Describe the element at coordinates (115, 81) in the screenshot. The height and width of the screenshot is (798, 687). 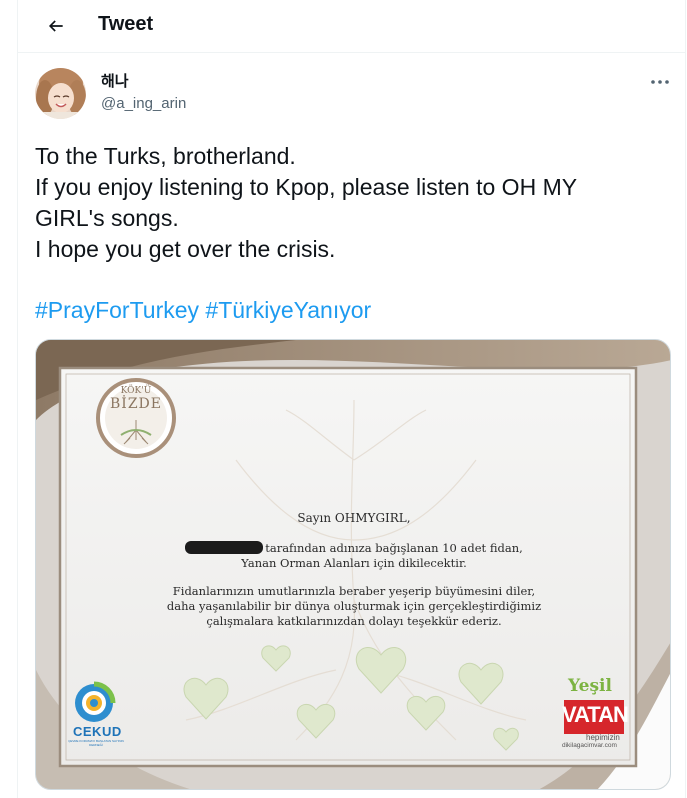
I see `author-display-name: 해나` at that location.